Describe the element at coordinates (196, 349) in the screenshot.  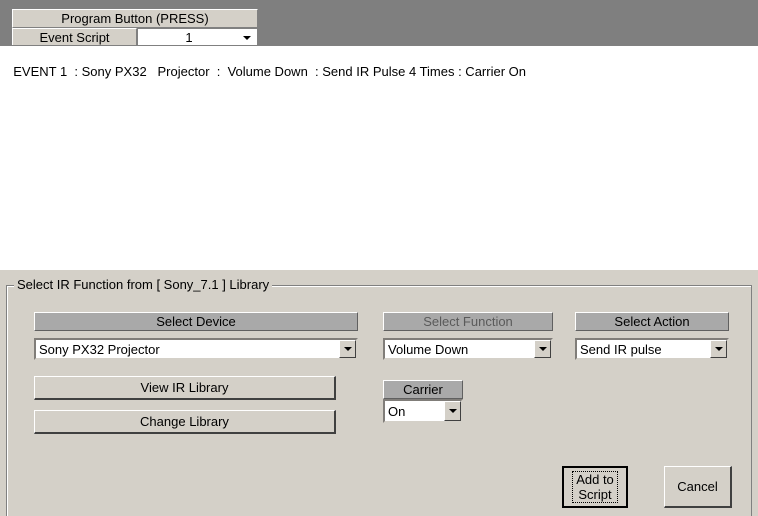
I see `device-dropdown: Sony PX32 Projector` at that location.